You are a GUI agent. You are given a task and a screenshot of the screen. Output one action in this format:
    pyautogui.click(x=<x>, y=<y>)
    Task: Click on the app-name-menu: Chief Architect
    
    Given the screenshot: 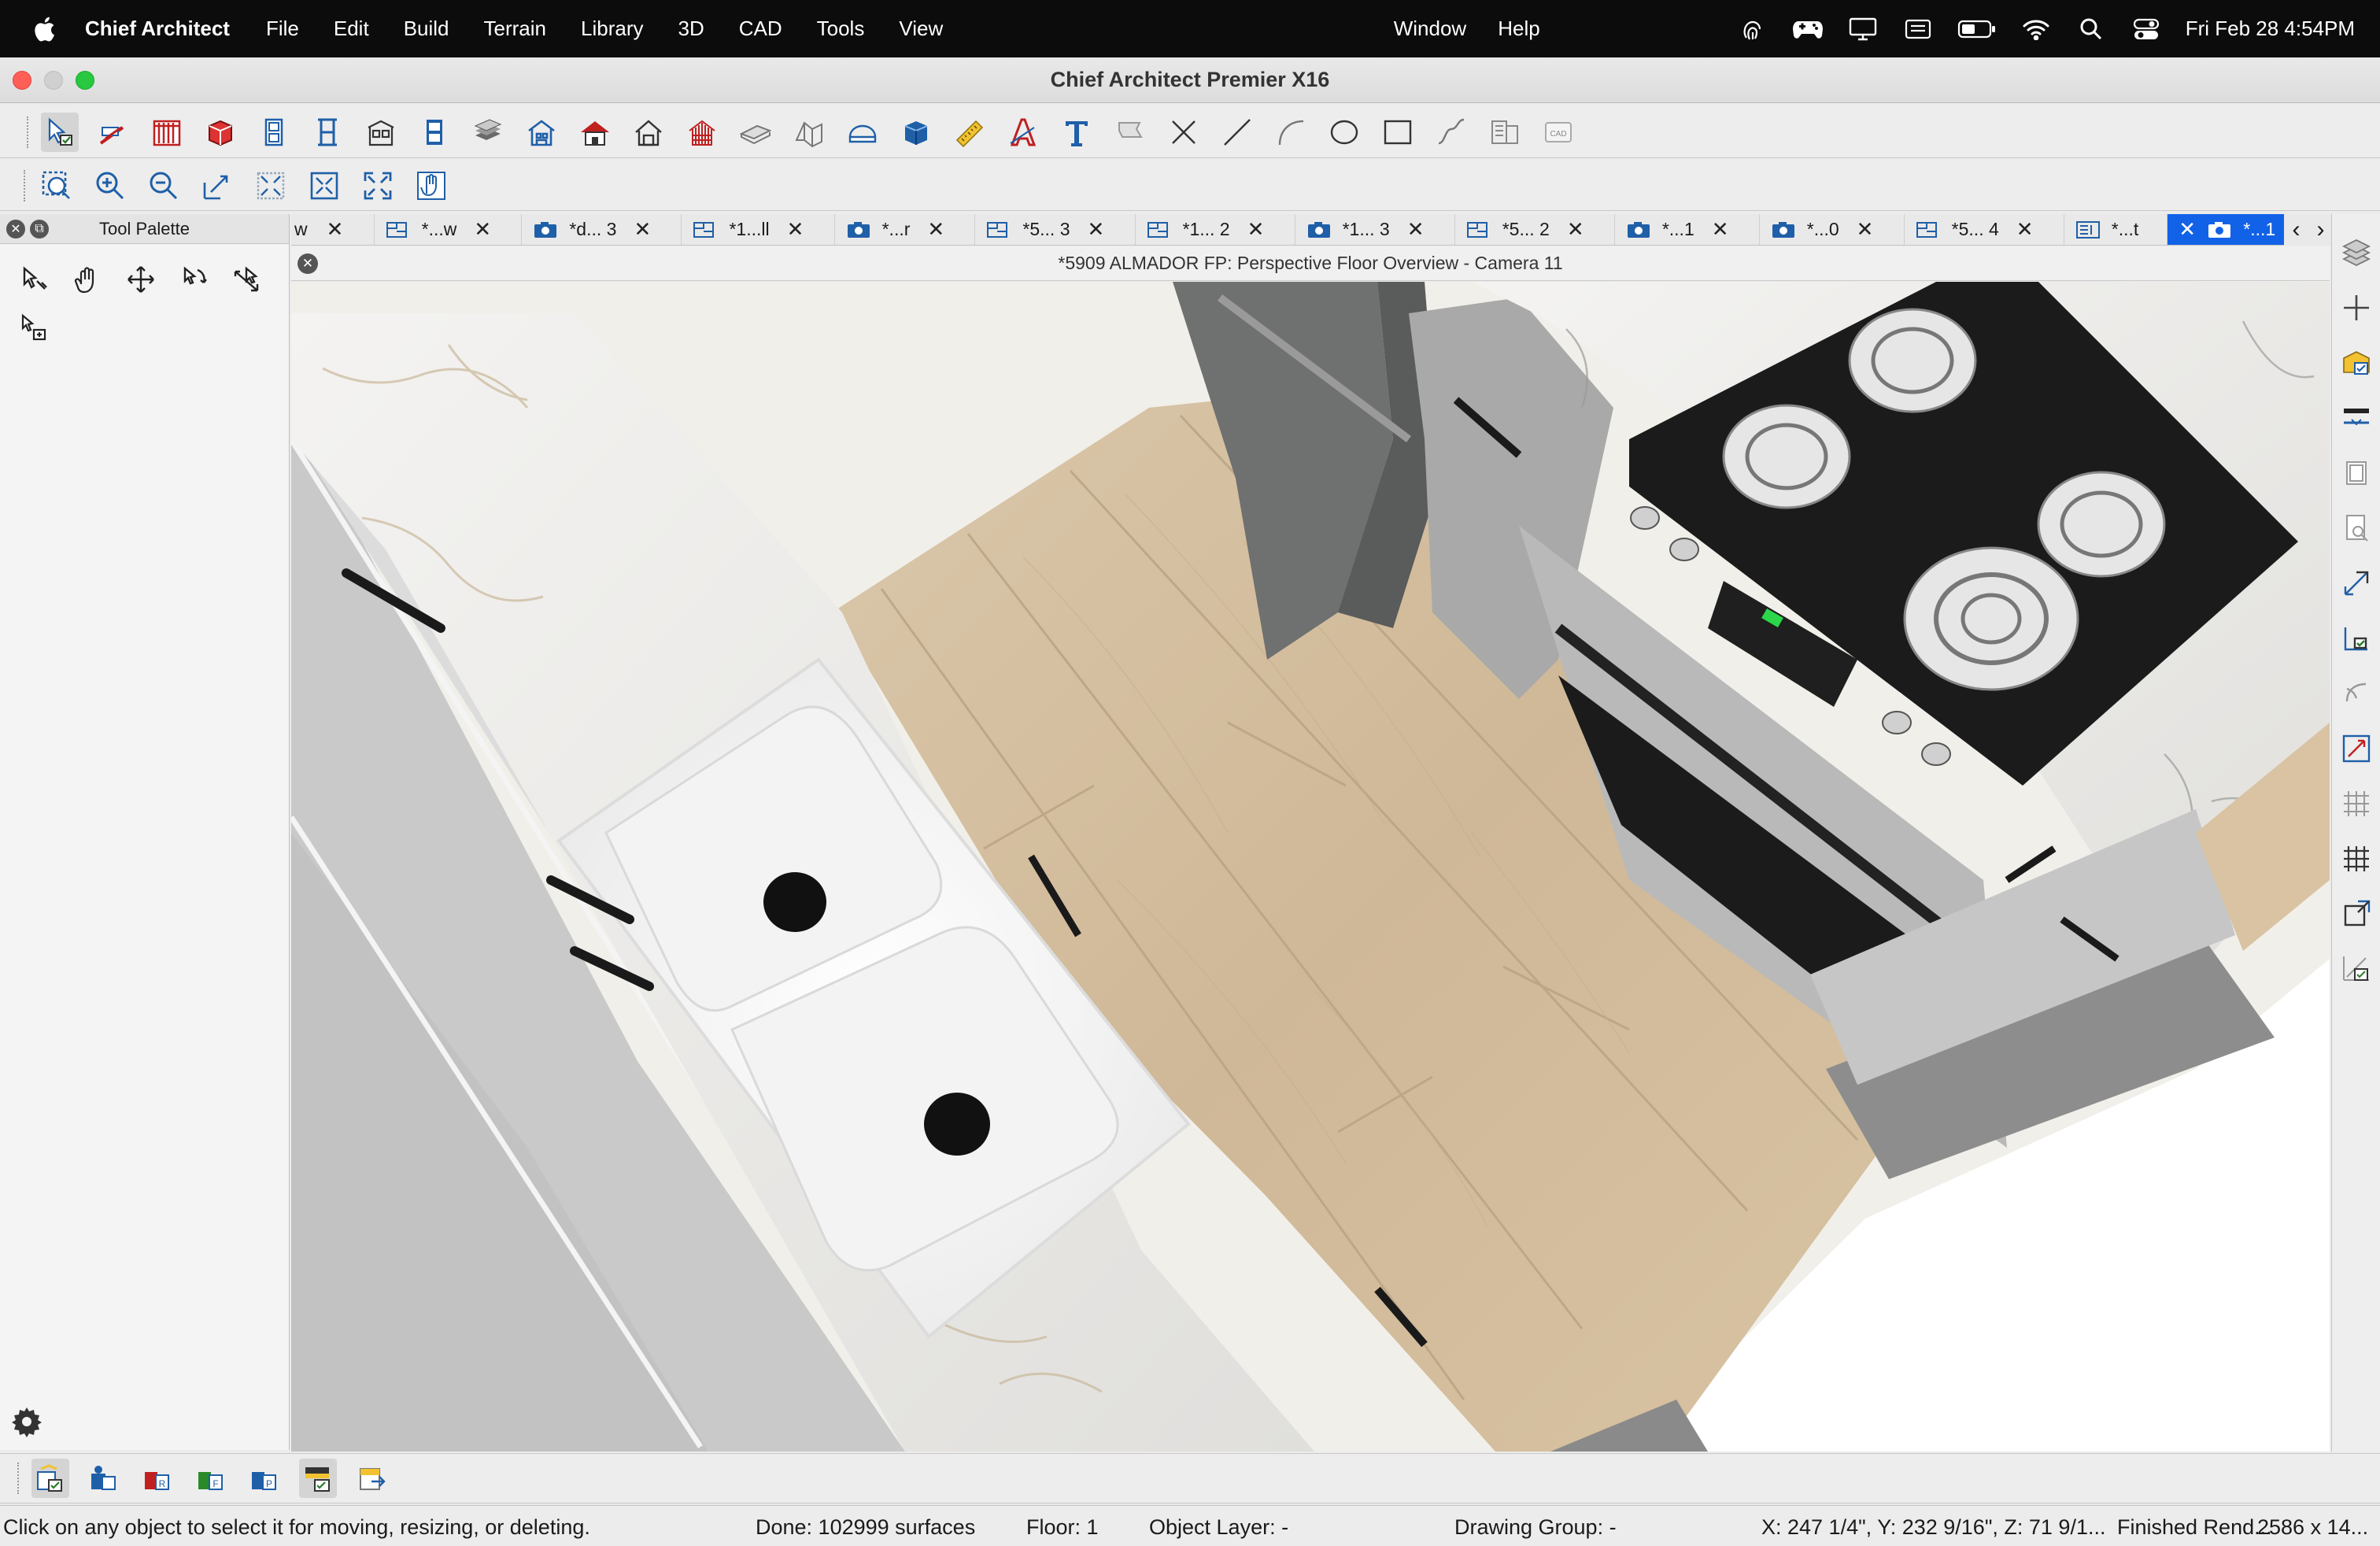 What is the action you would take?
    pyautogui.click(x=157, y=29)
    